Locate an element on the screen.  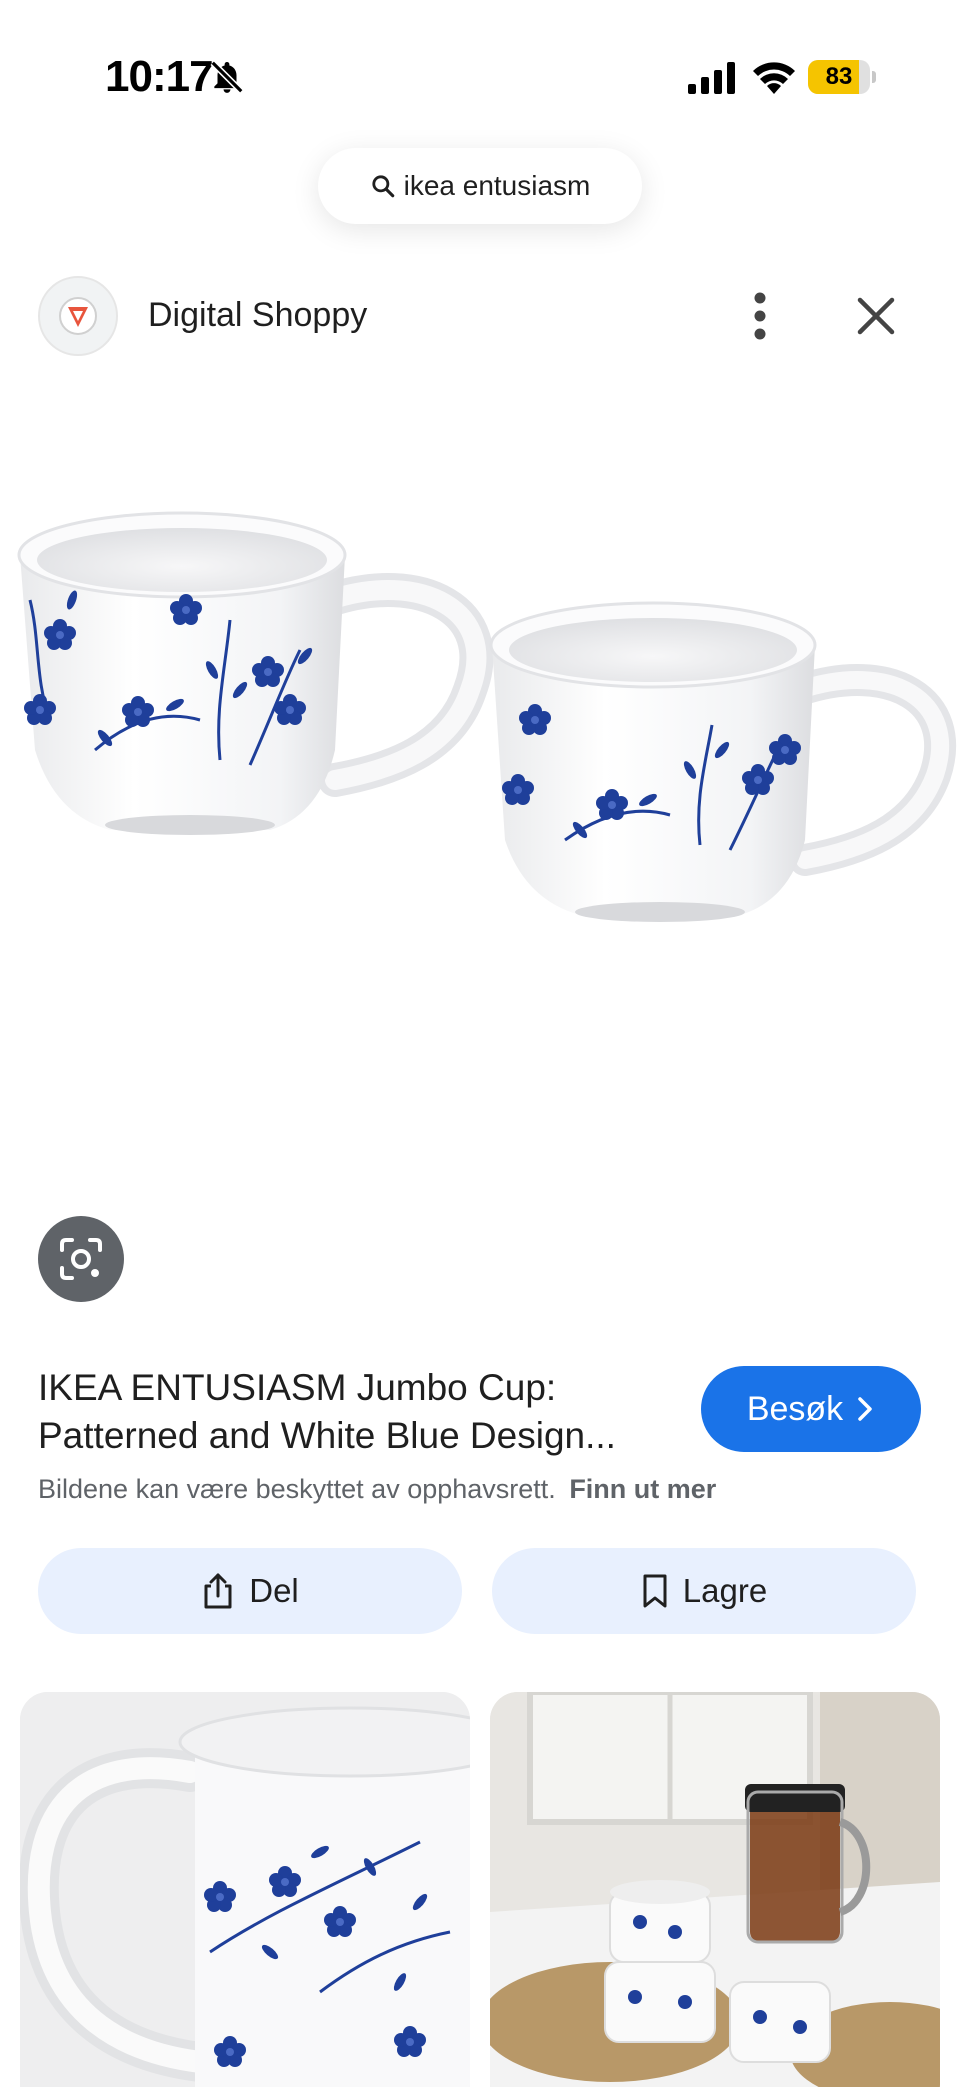
digital-shoppy-logo-icon is located at coordinates (78, 316).